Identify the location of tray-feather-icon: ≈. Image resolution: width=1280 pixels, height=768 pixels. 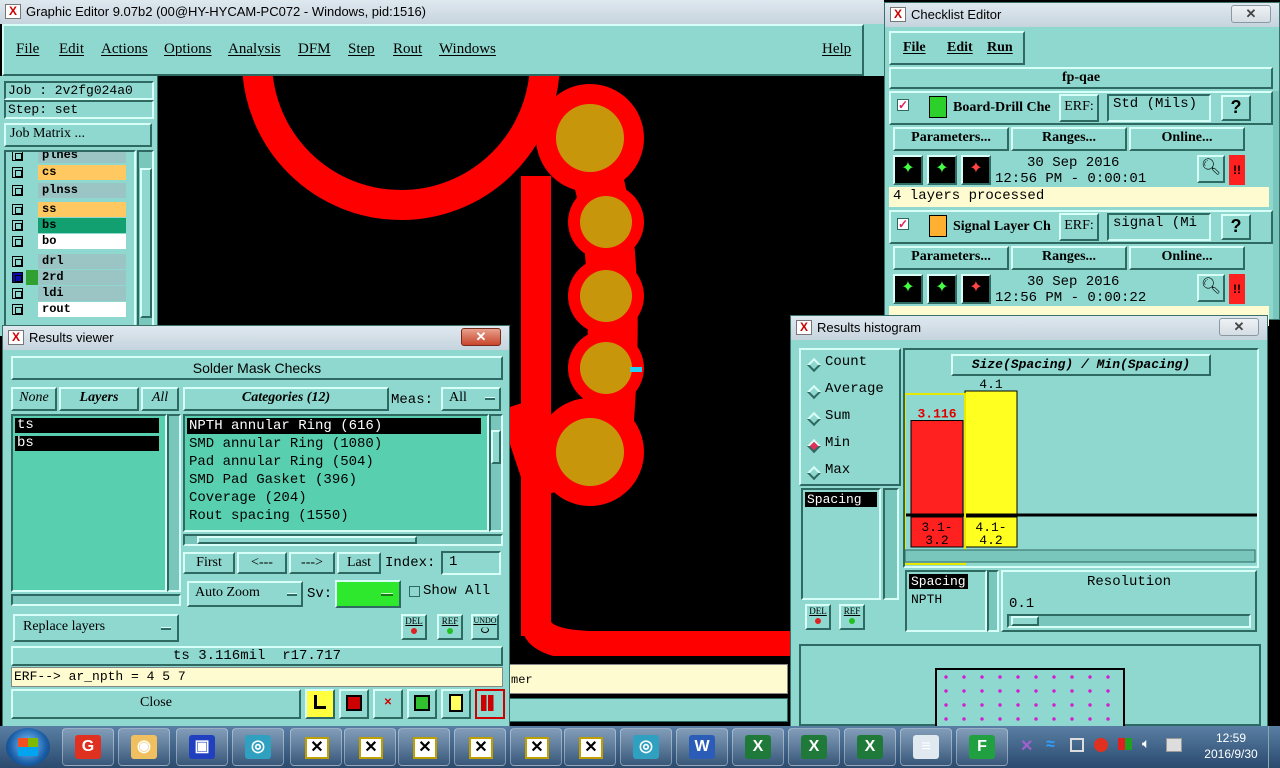
(1050, 745).